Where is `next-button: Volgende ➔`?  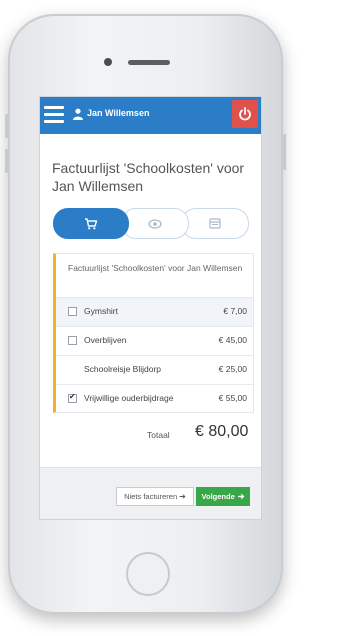 next-button: Volgende ➔ is located at coordinates (223, 496).